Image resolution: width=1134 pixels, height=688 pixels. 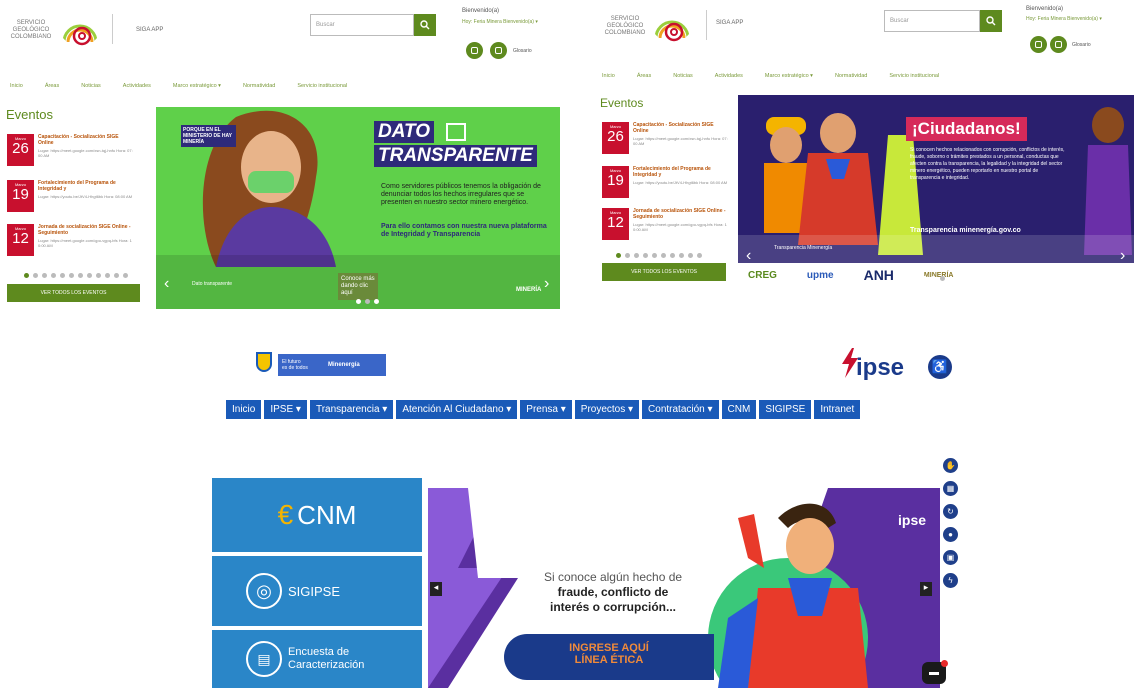 I want to click on banner-prev-arrow: ◂, so click(x=436, y=589).